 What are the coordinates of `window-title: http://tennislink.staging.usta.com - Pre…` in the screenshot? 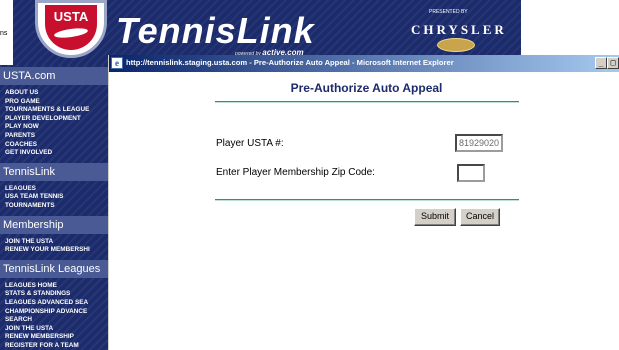 It's located at (290, 62).